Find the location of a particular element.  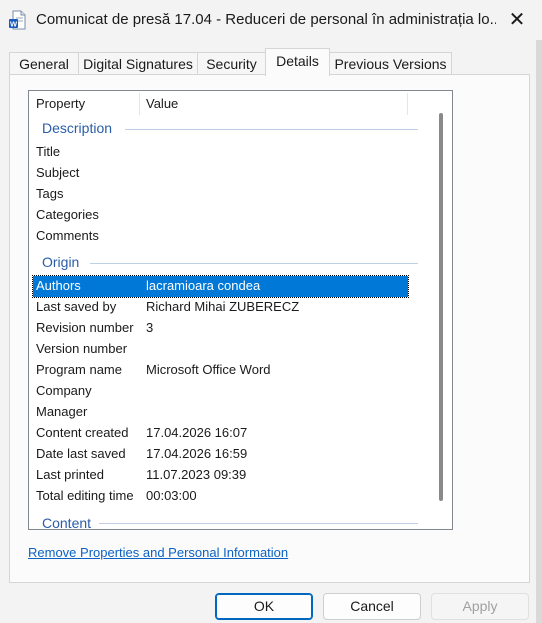

close-icon: ✕ is located at coordinates (517, 20).